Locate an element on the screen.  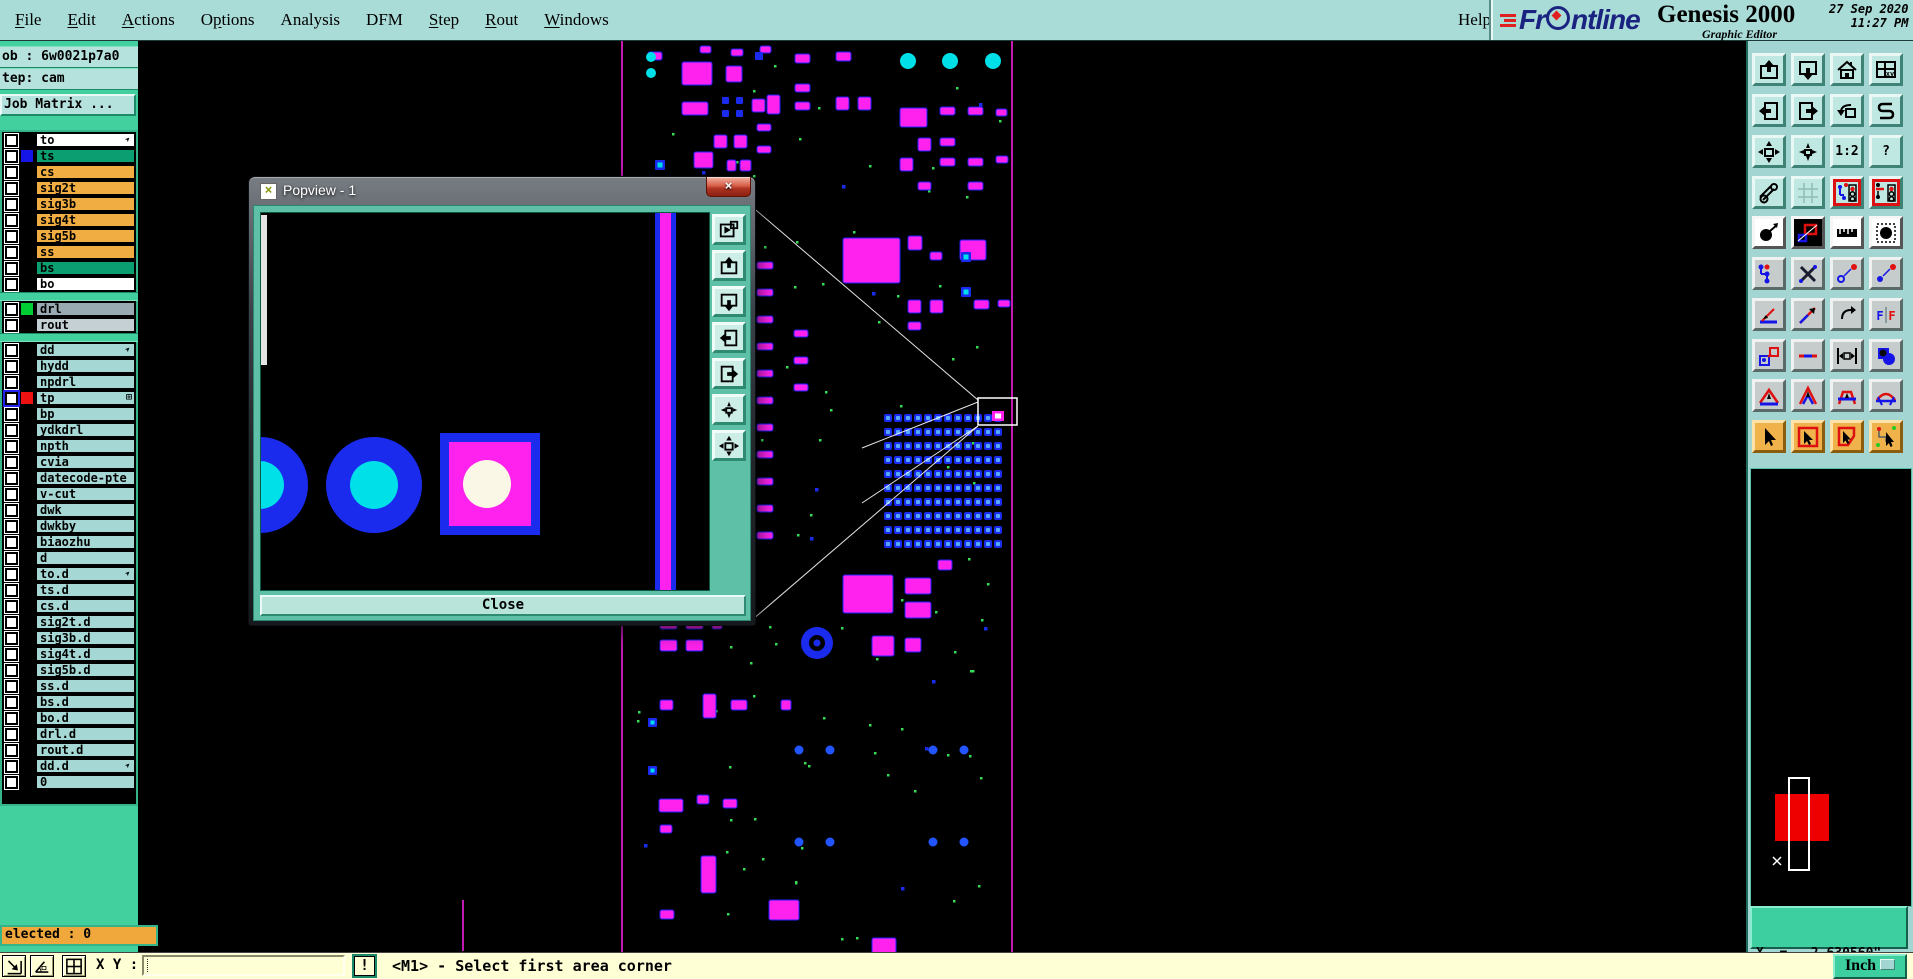
arc-tool-3-button is located at coordinates (1847, 395).